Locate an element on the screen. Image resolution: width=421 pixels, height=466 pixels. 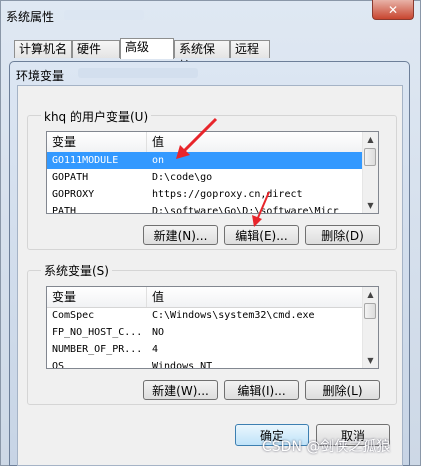
blurred-dialog-title-area is located at coordinates (138, 73).